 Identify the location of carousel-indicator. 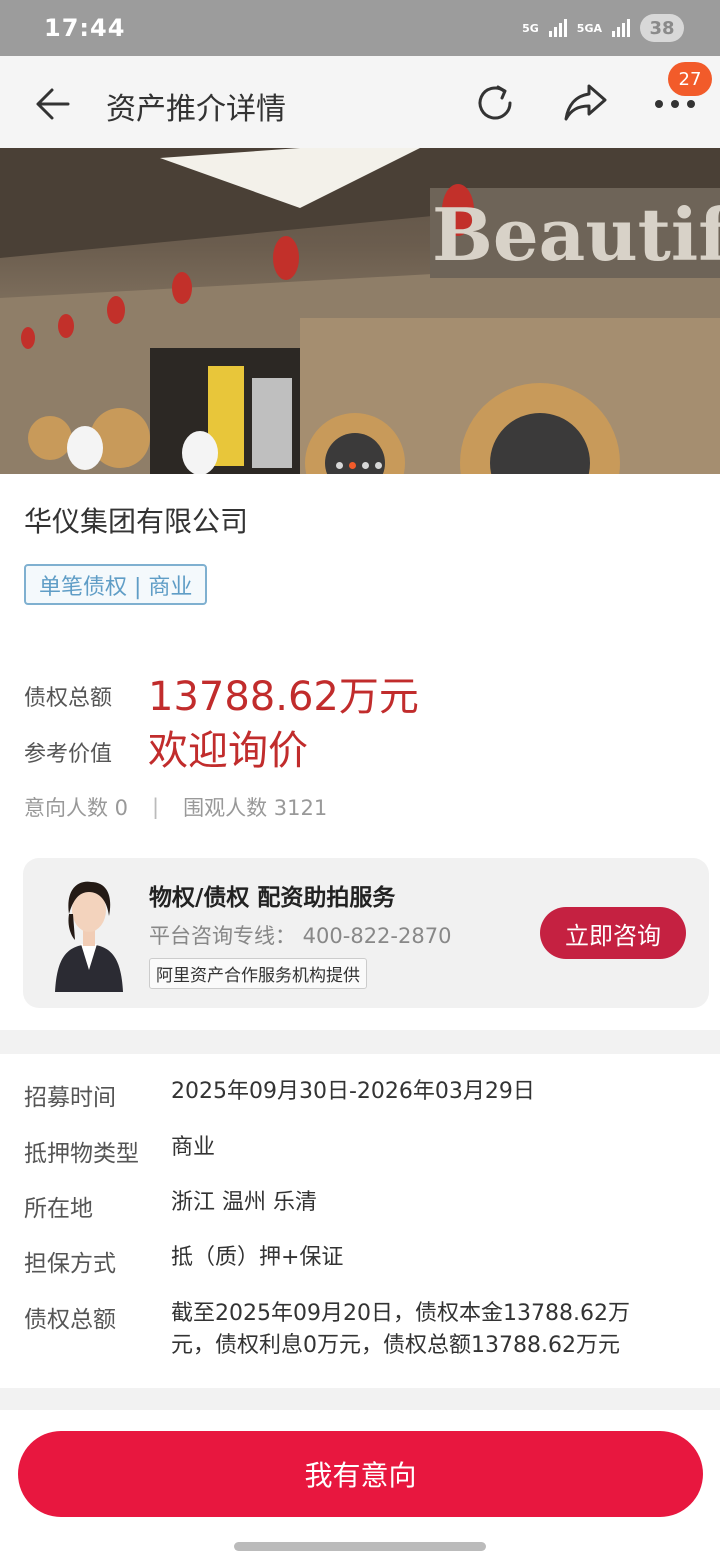
(359, 465).